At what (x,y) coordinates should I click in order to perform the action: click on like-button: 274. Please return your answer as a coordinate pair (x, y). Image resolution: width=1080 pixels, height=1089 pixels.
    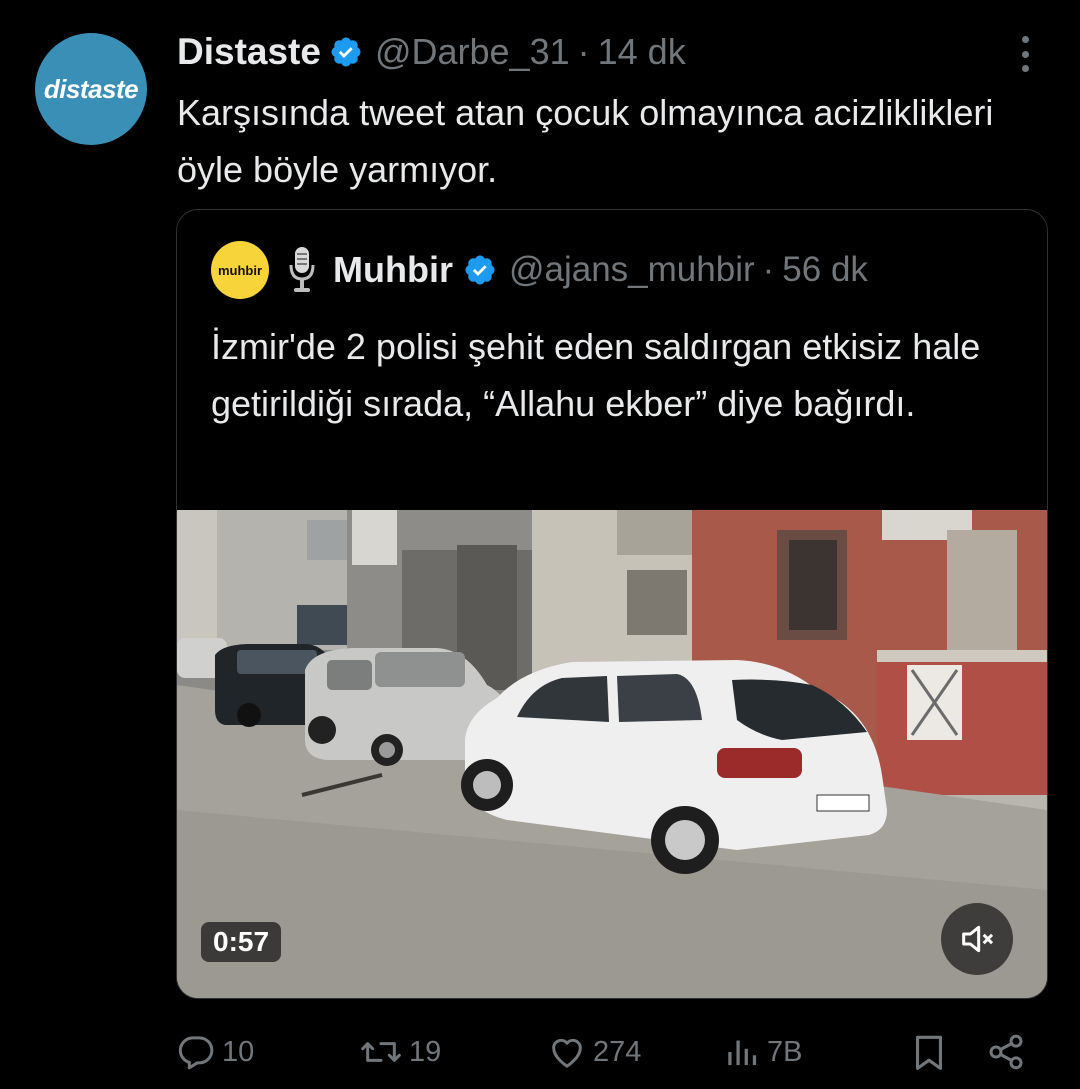
    Looking at the image, I should click on (594, 1052).